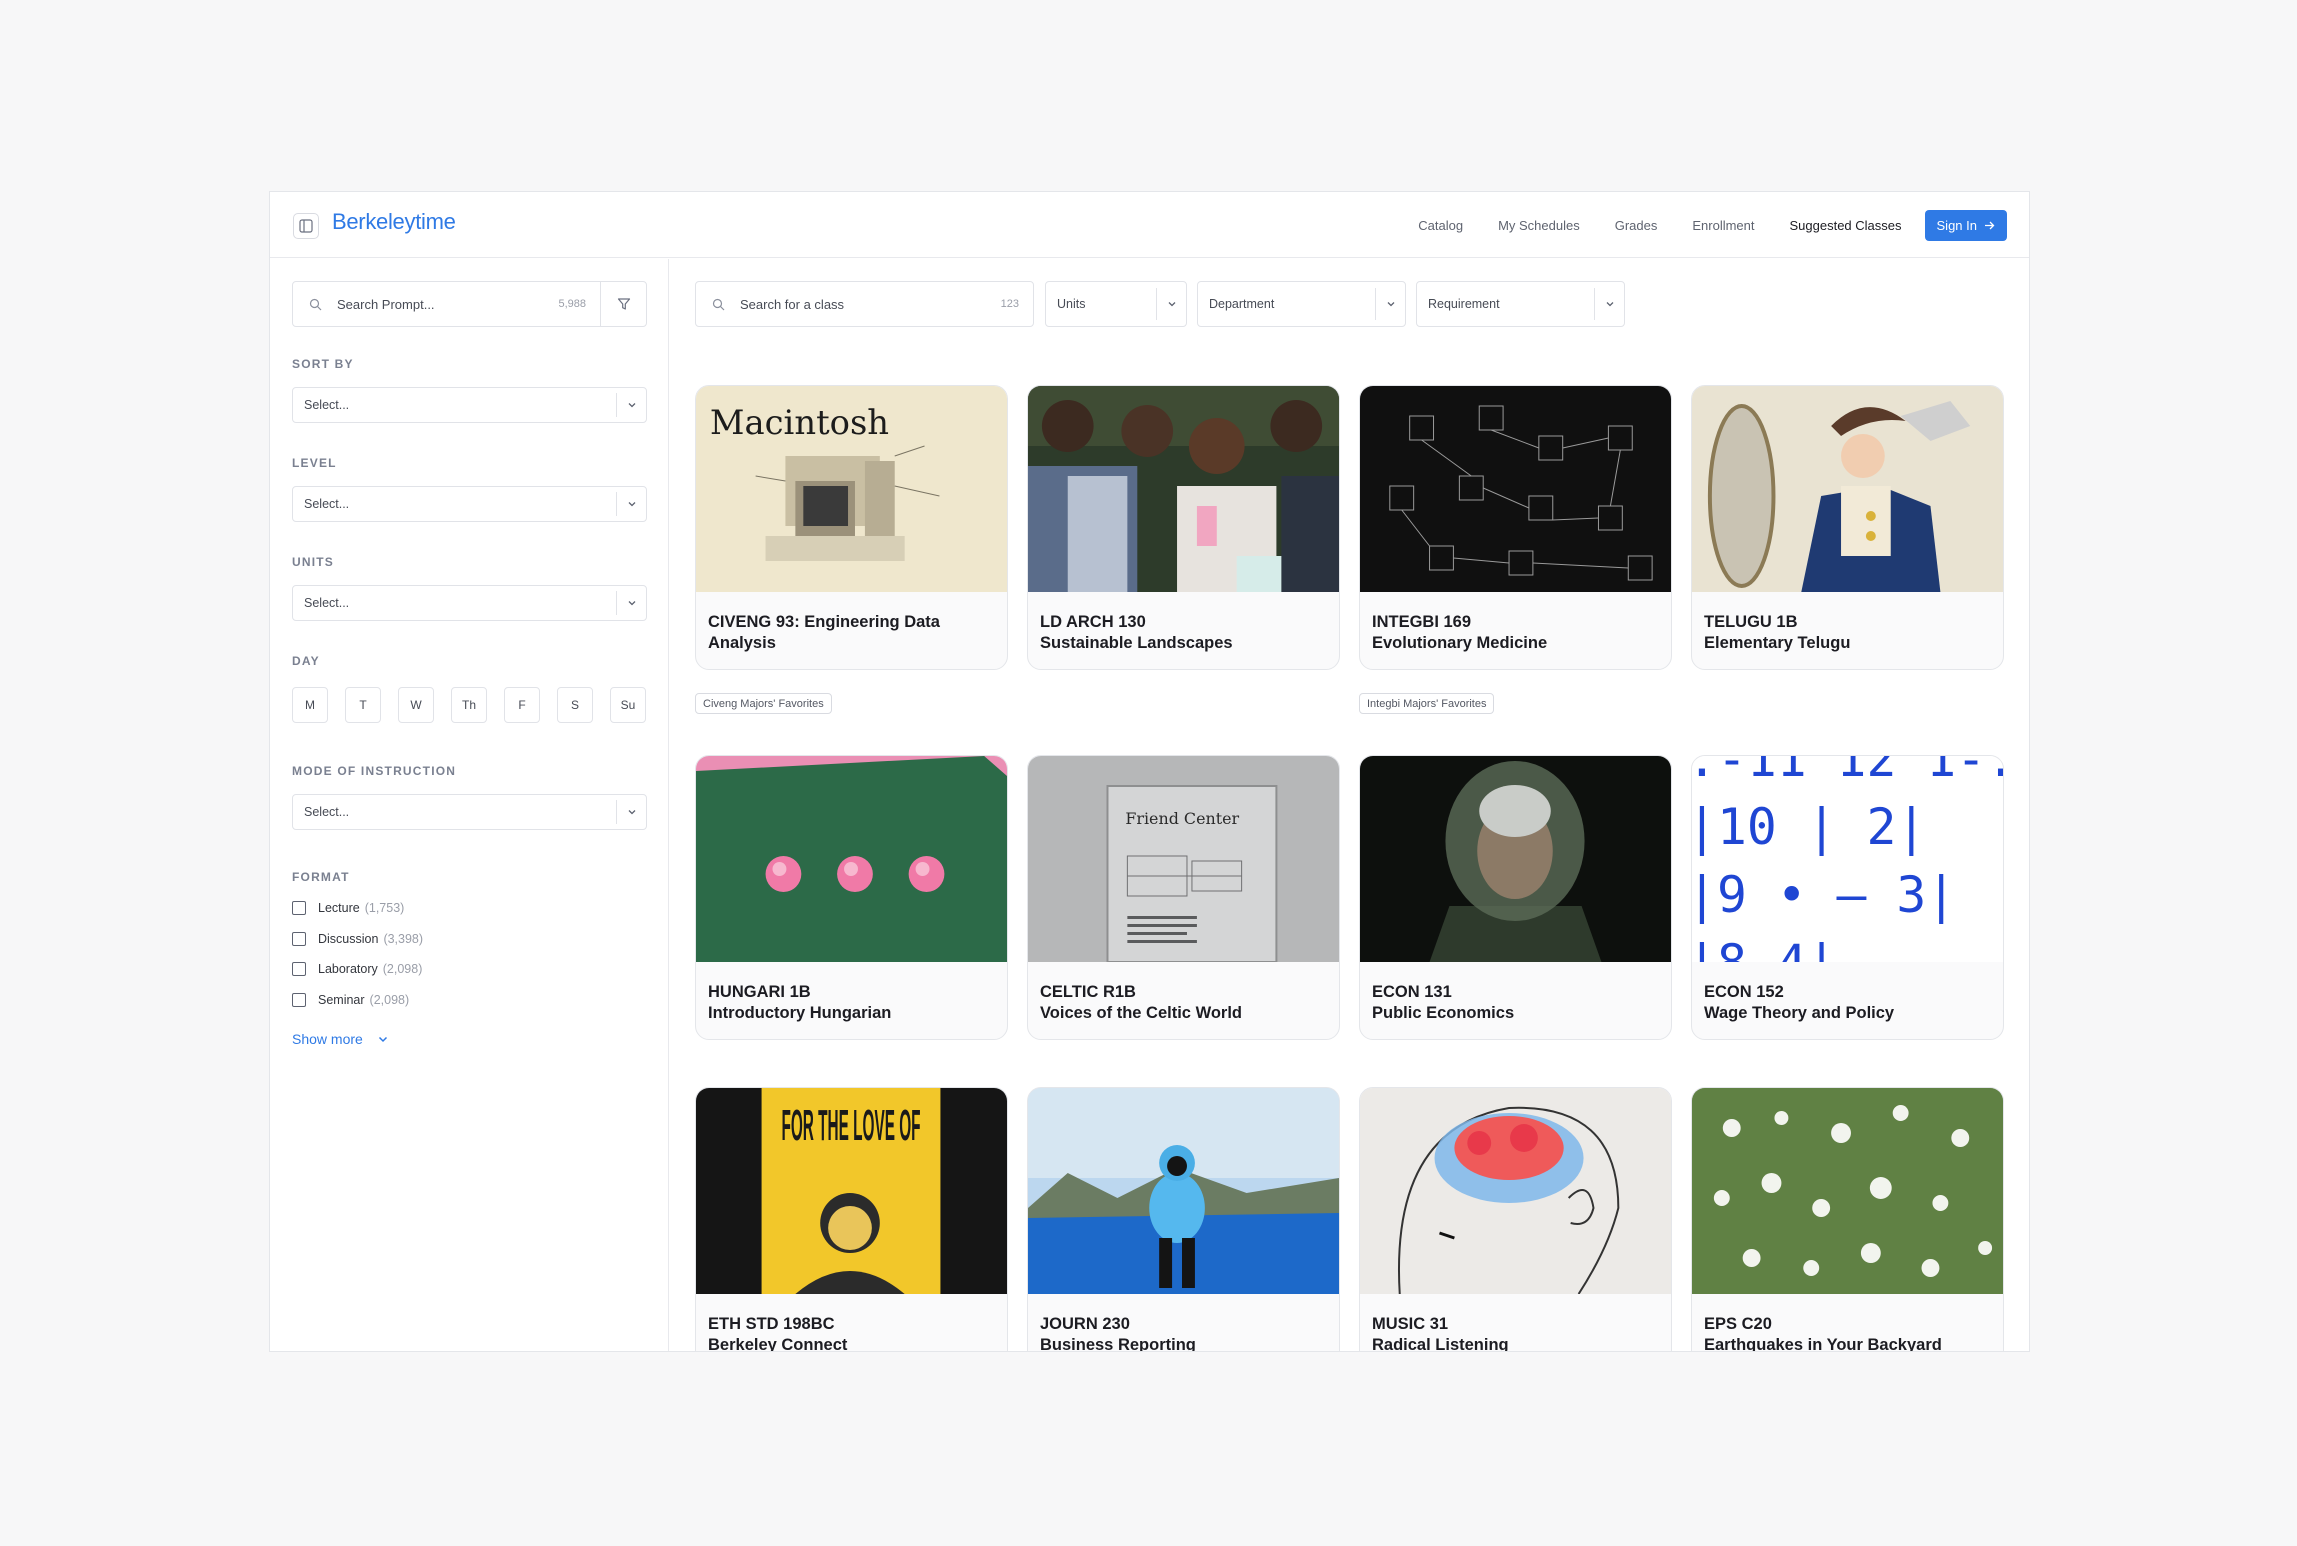  Describe the element at coordinates (314, 463) in the screenshot. I see `level-label: LEVEL` at that location.